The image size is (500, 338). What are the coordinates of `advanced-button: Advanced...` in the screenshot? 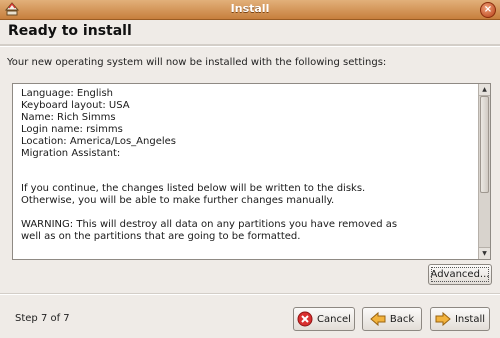 It's located at (460, 274).